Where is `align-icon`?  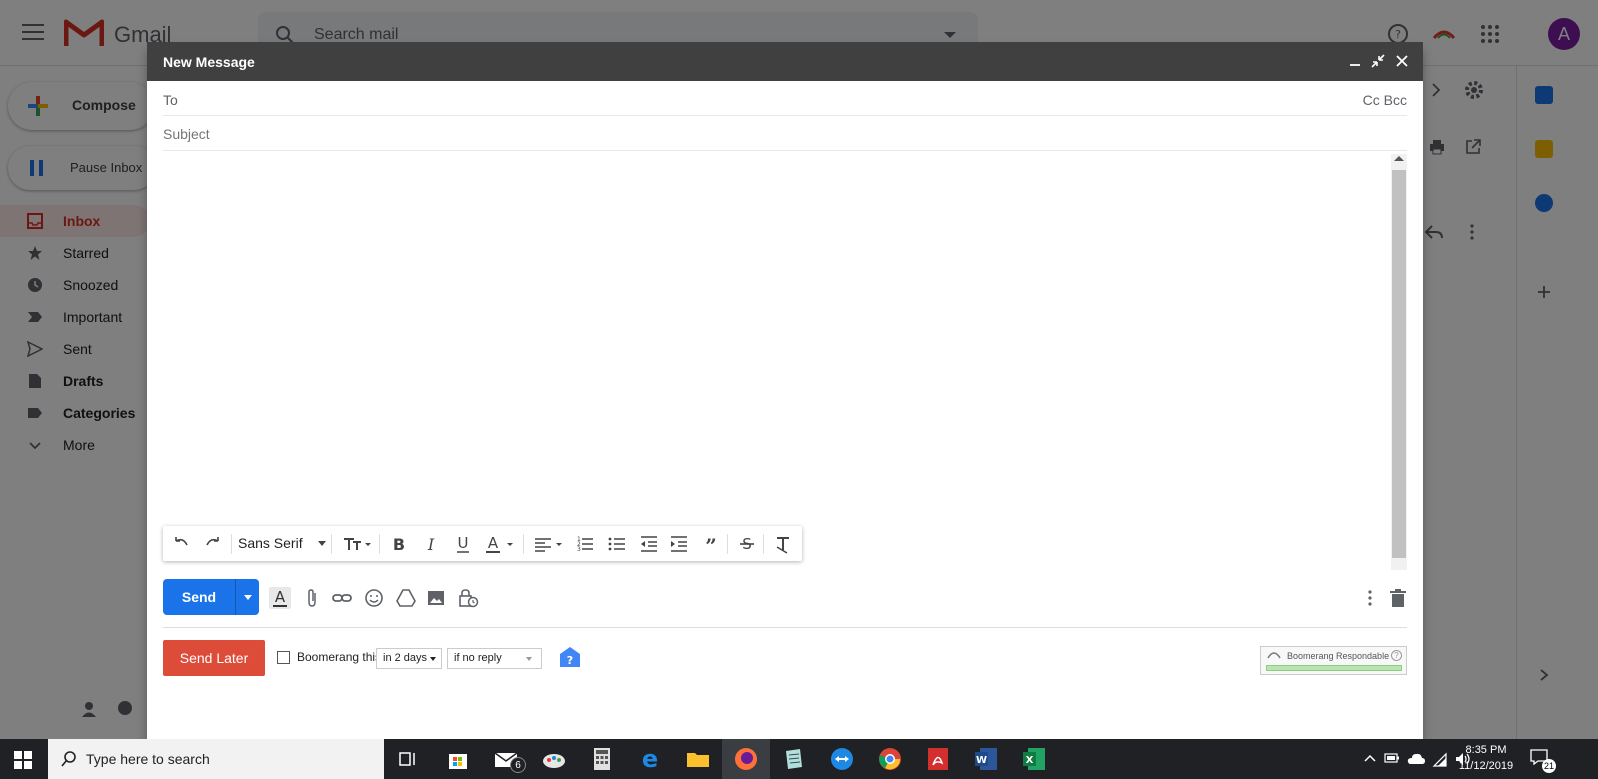 align-icon is located at coordinates (550, 544).